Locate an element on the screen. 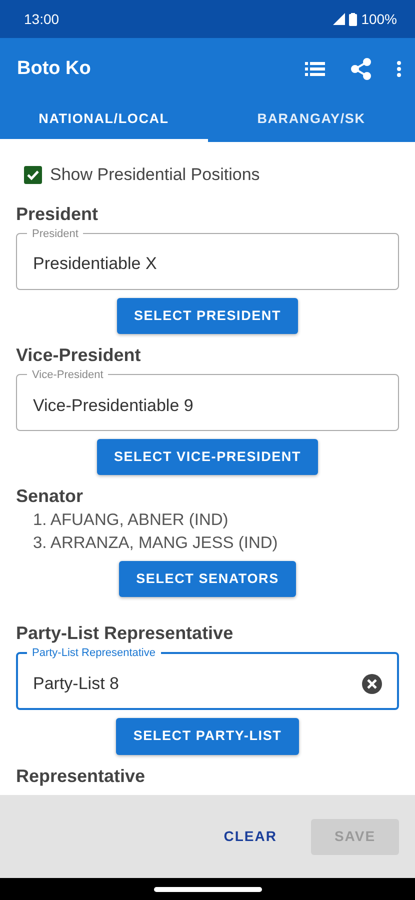  senator-entry: 1. AFUANG, ABNER (IND) is located at coordinates (131, 520).